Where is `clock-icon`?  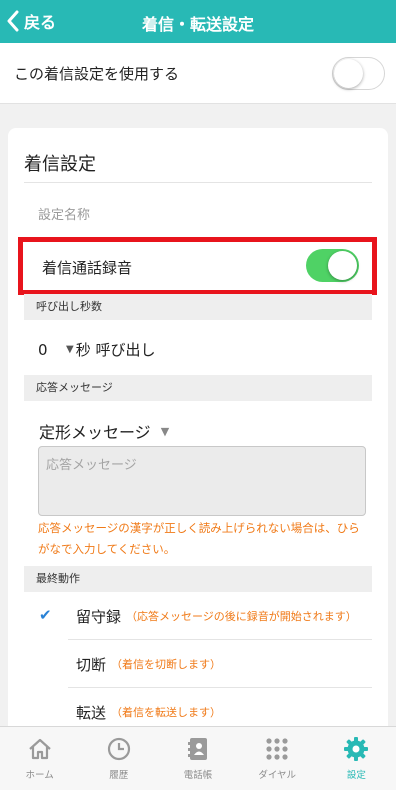
clock-icon is located at coordinates (118, 749).